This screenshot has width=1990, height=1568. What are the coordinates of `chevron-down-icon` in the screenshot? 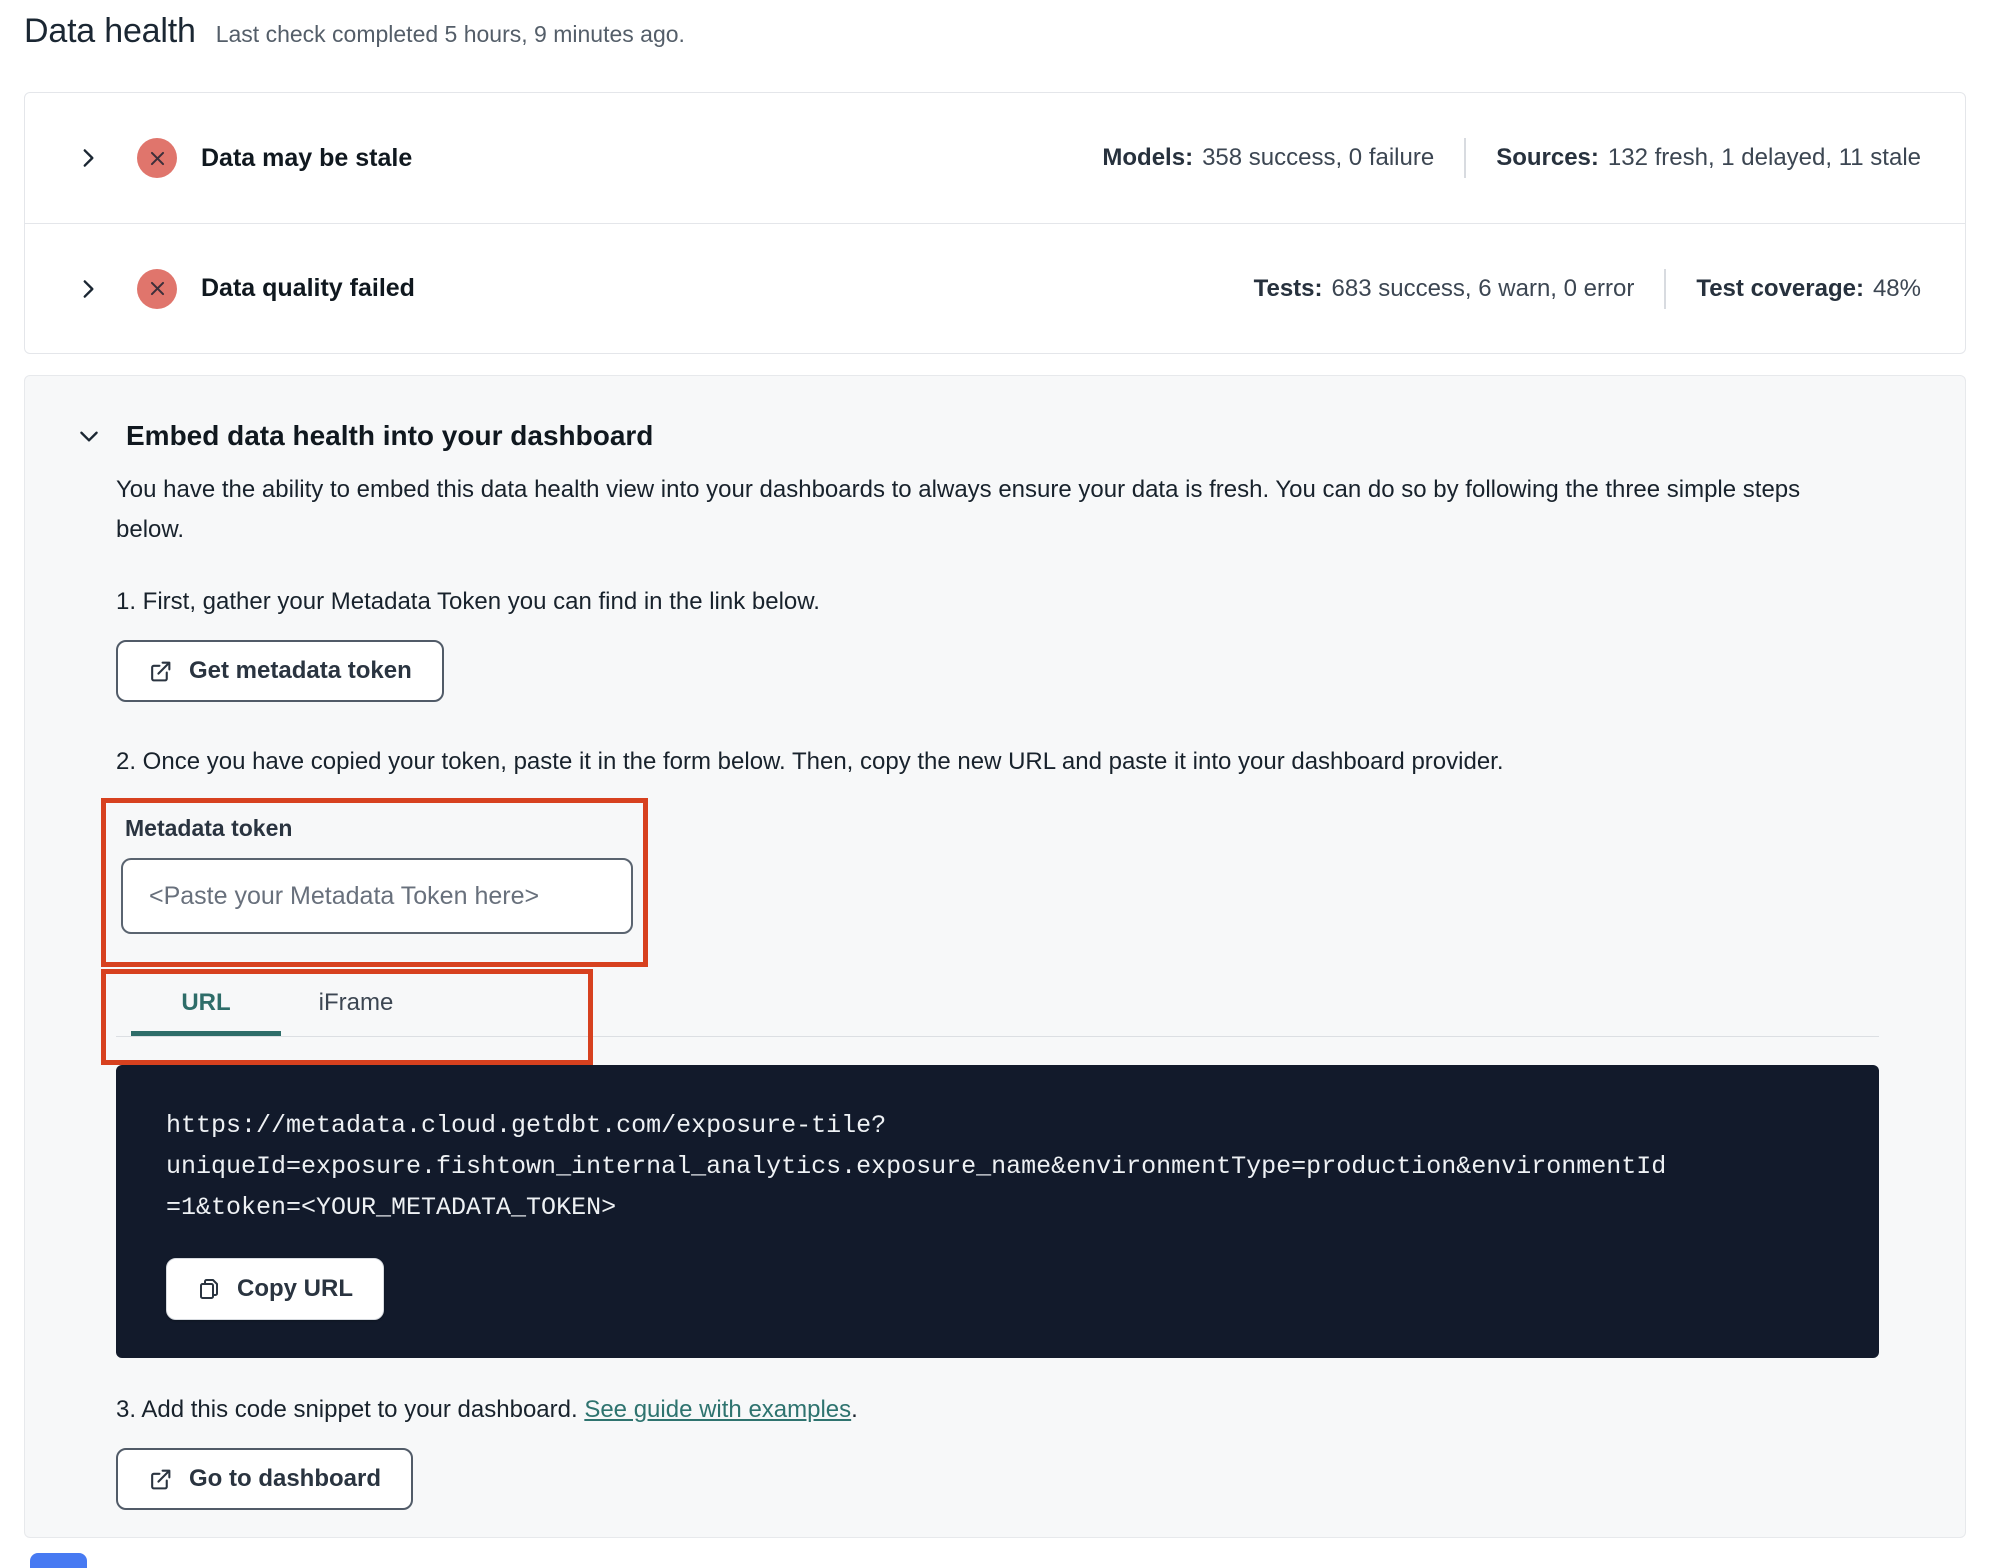 It's located at (89, 436).